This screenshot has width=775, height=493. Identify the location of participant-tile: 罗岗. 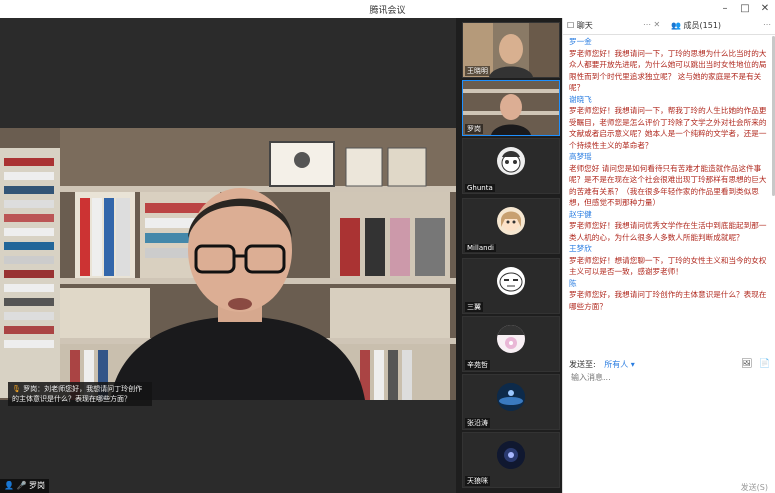
(511, 108).